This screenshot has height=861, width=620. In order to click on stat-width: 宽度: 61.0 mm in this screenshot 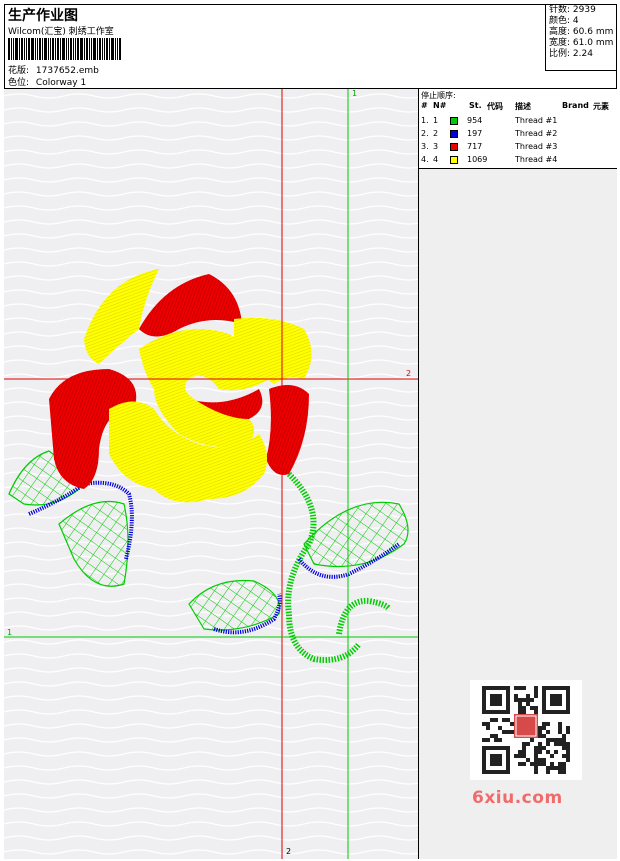, I will do `click(581, 43)`.